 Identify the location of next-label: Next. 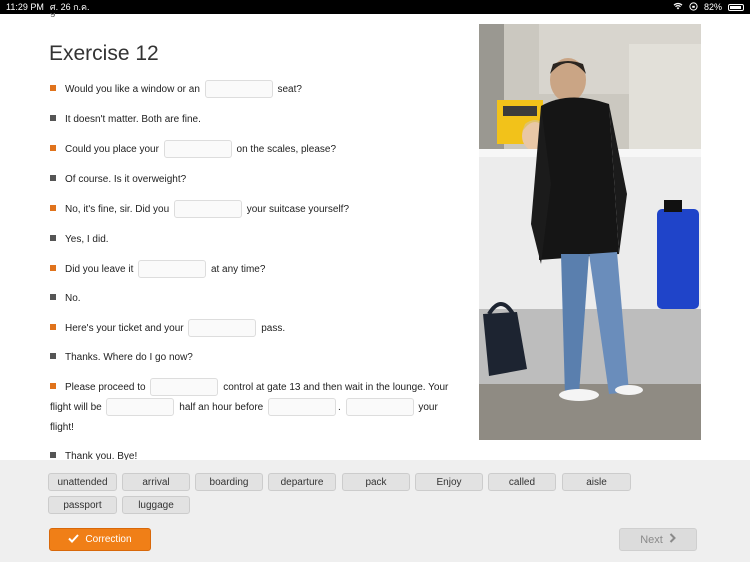
(651, 539).